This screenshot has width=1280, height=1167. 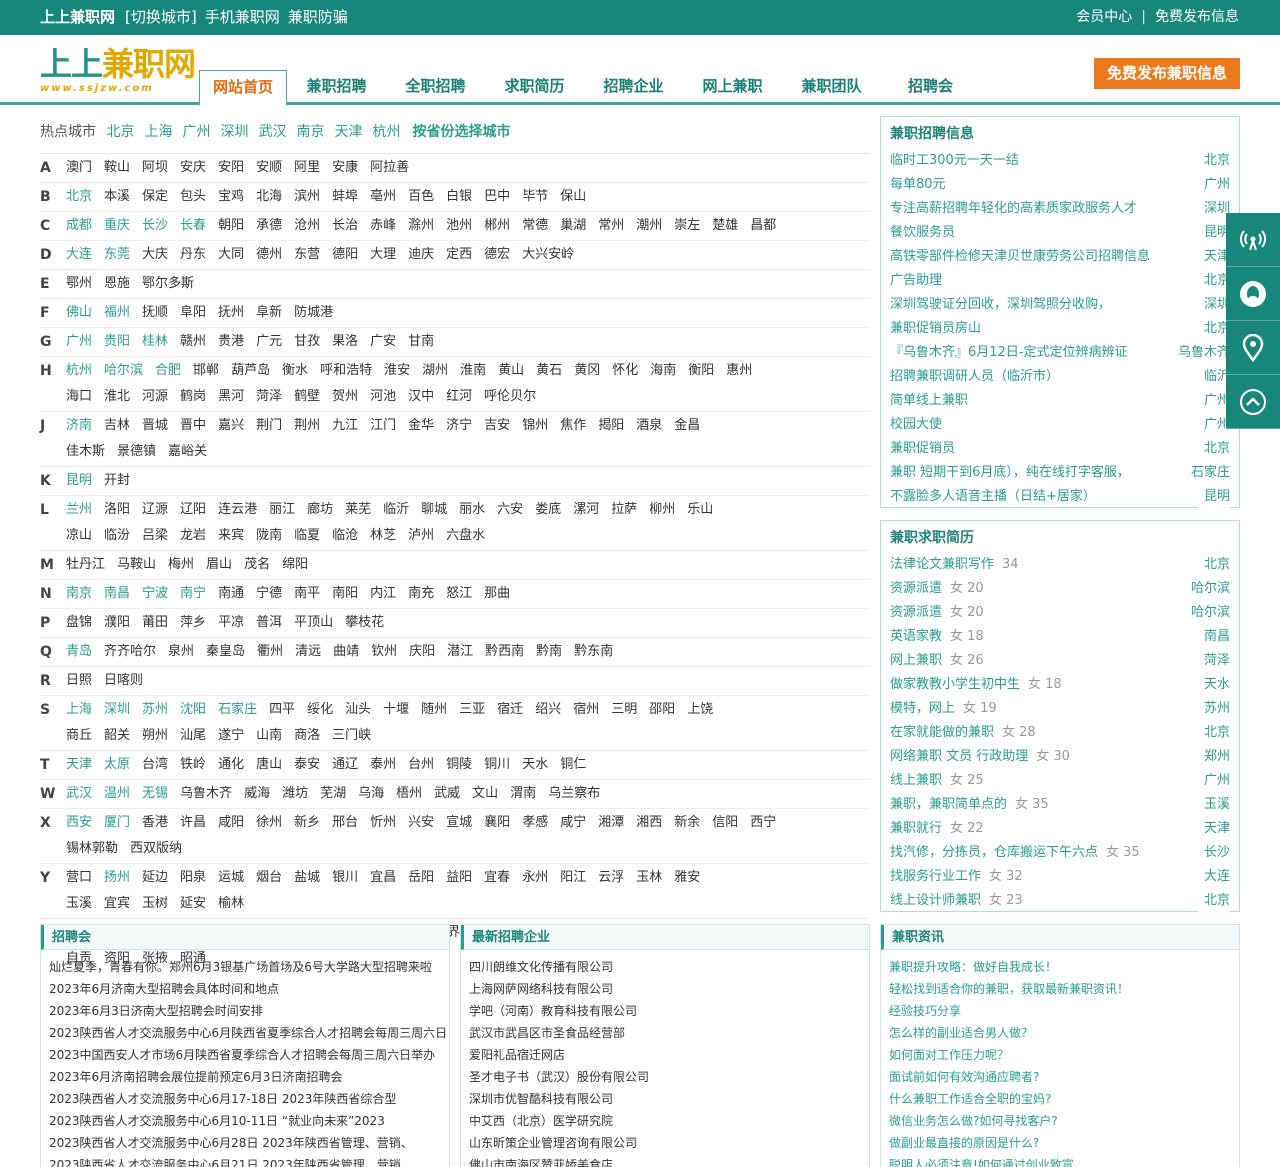 I want to click on city-link: 上海, so click(x=79, y=710).